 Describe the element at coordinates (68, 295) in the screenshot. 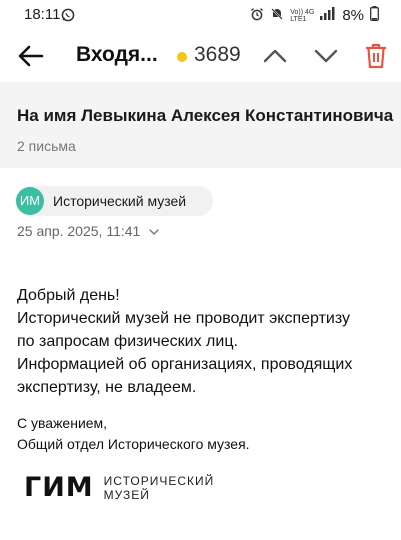

I see `body-line: Добрый день!` at that location.